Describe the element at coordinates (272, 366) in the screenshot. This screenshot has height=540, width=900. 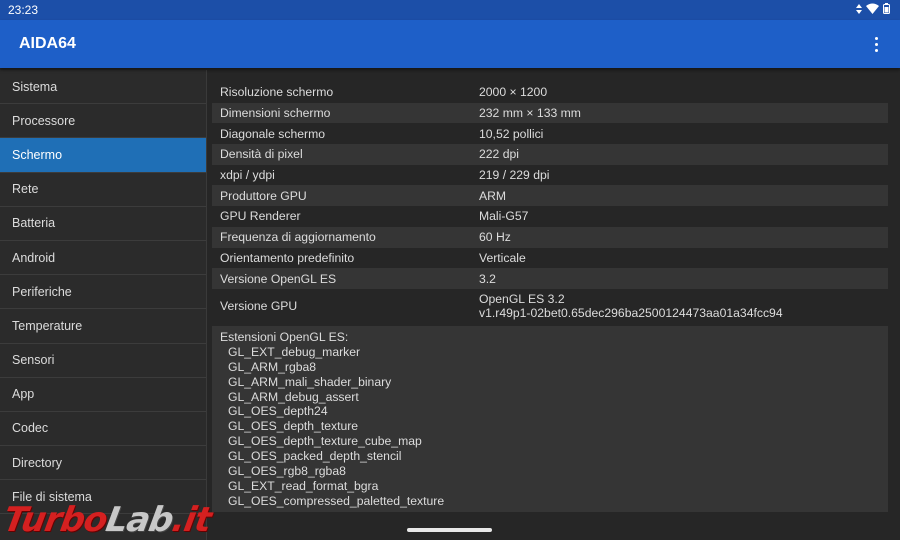
I see `list-item: GL_ARM_rgba8` at that location.